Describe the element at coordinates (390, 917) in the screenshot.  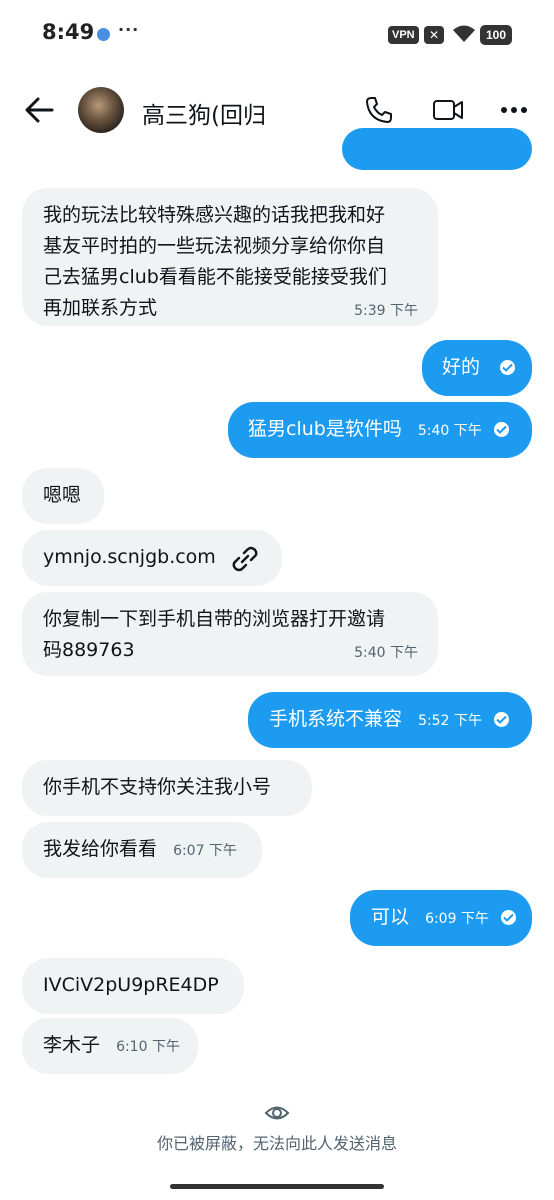
I see `message-text: 可以` at that location.